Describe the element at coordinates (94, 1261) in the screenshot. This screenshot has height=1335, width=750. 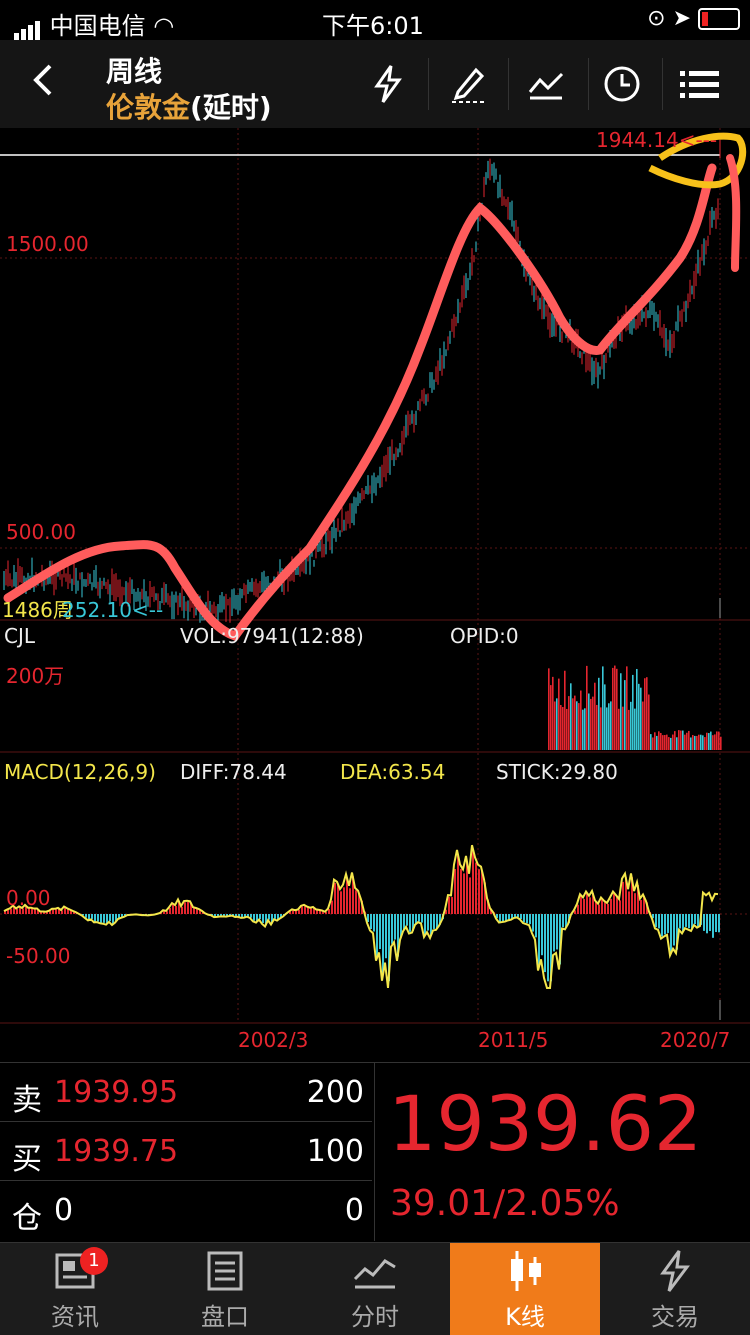
I see `news-badge: 1` at that location.